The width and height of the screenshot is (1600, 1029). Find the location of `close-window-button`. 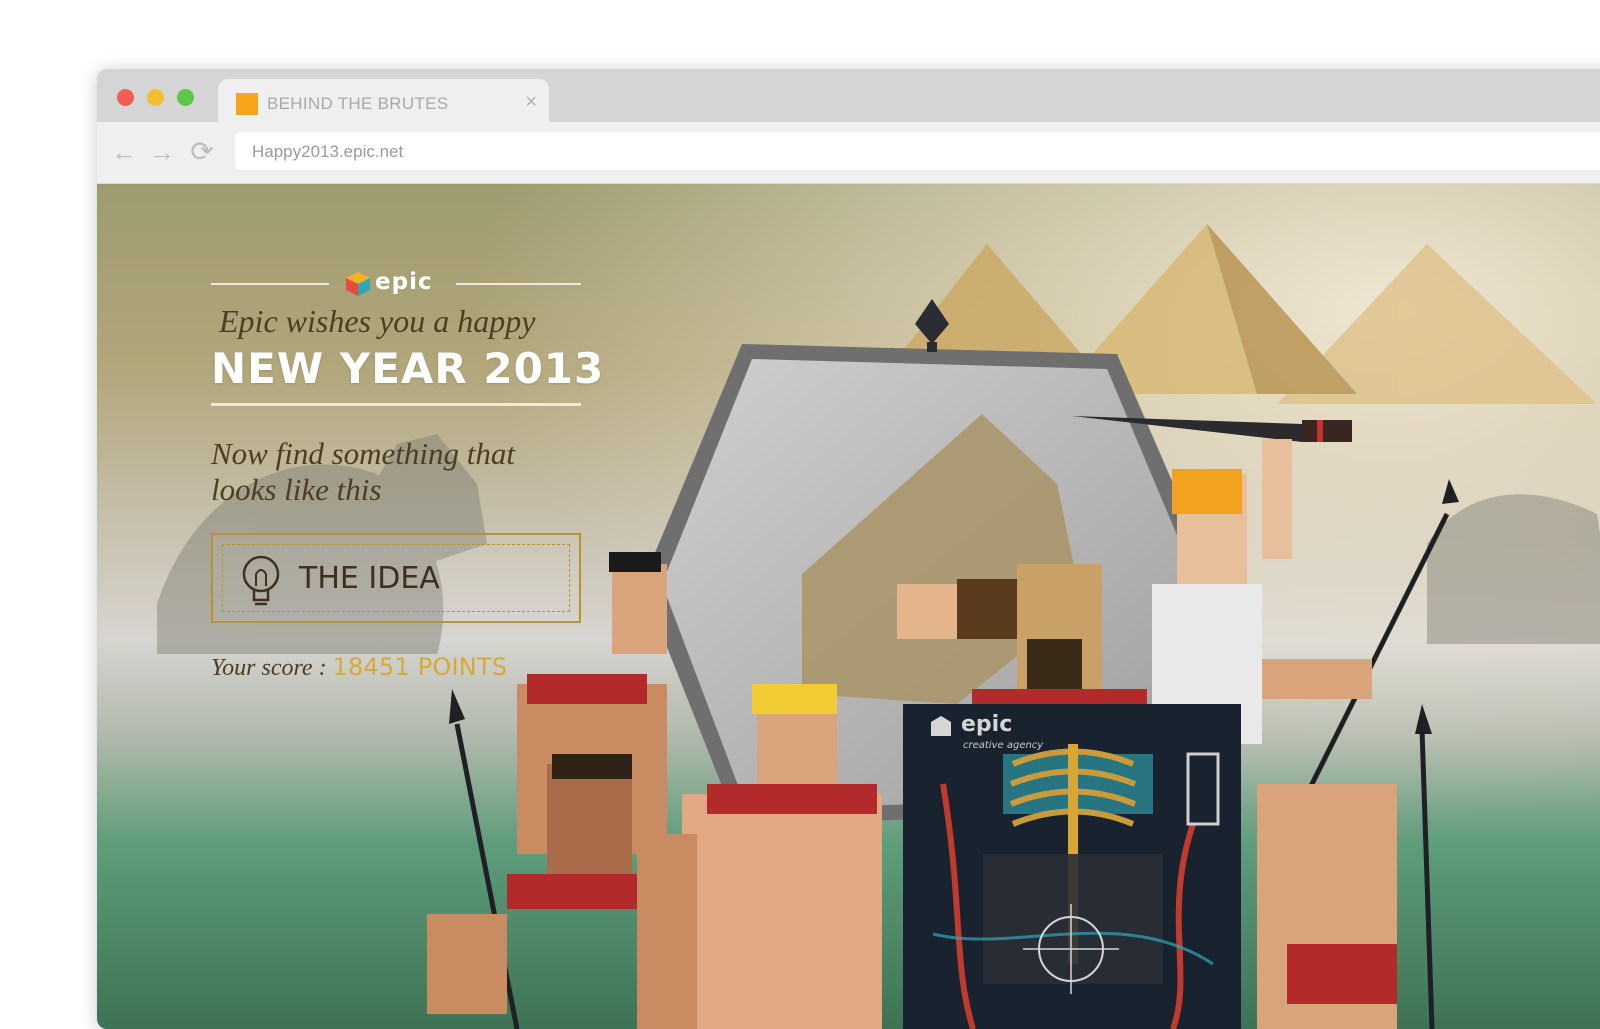

close-window-button is located at coordinates (125, 97).